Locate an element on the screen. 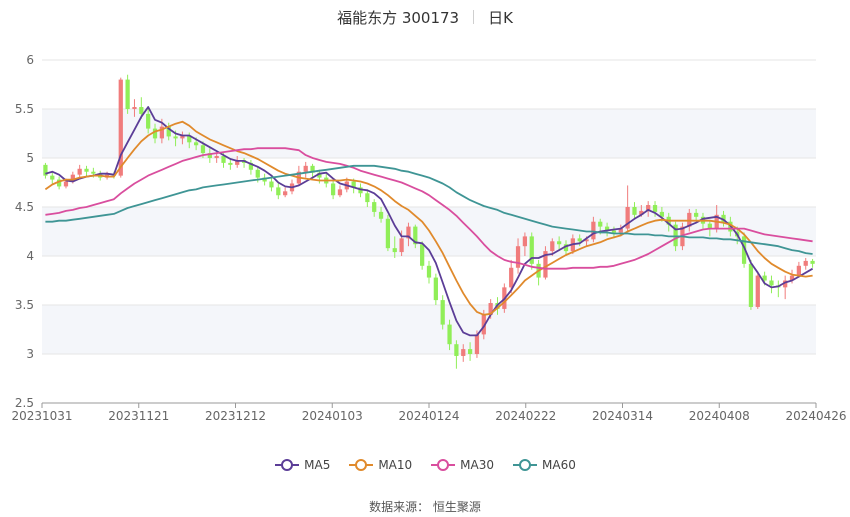 The image size is (850, 517). legend-item-ma10: MA10 is located at coordinates (380, 465).